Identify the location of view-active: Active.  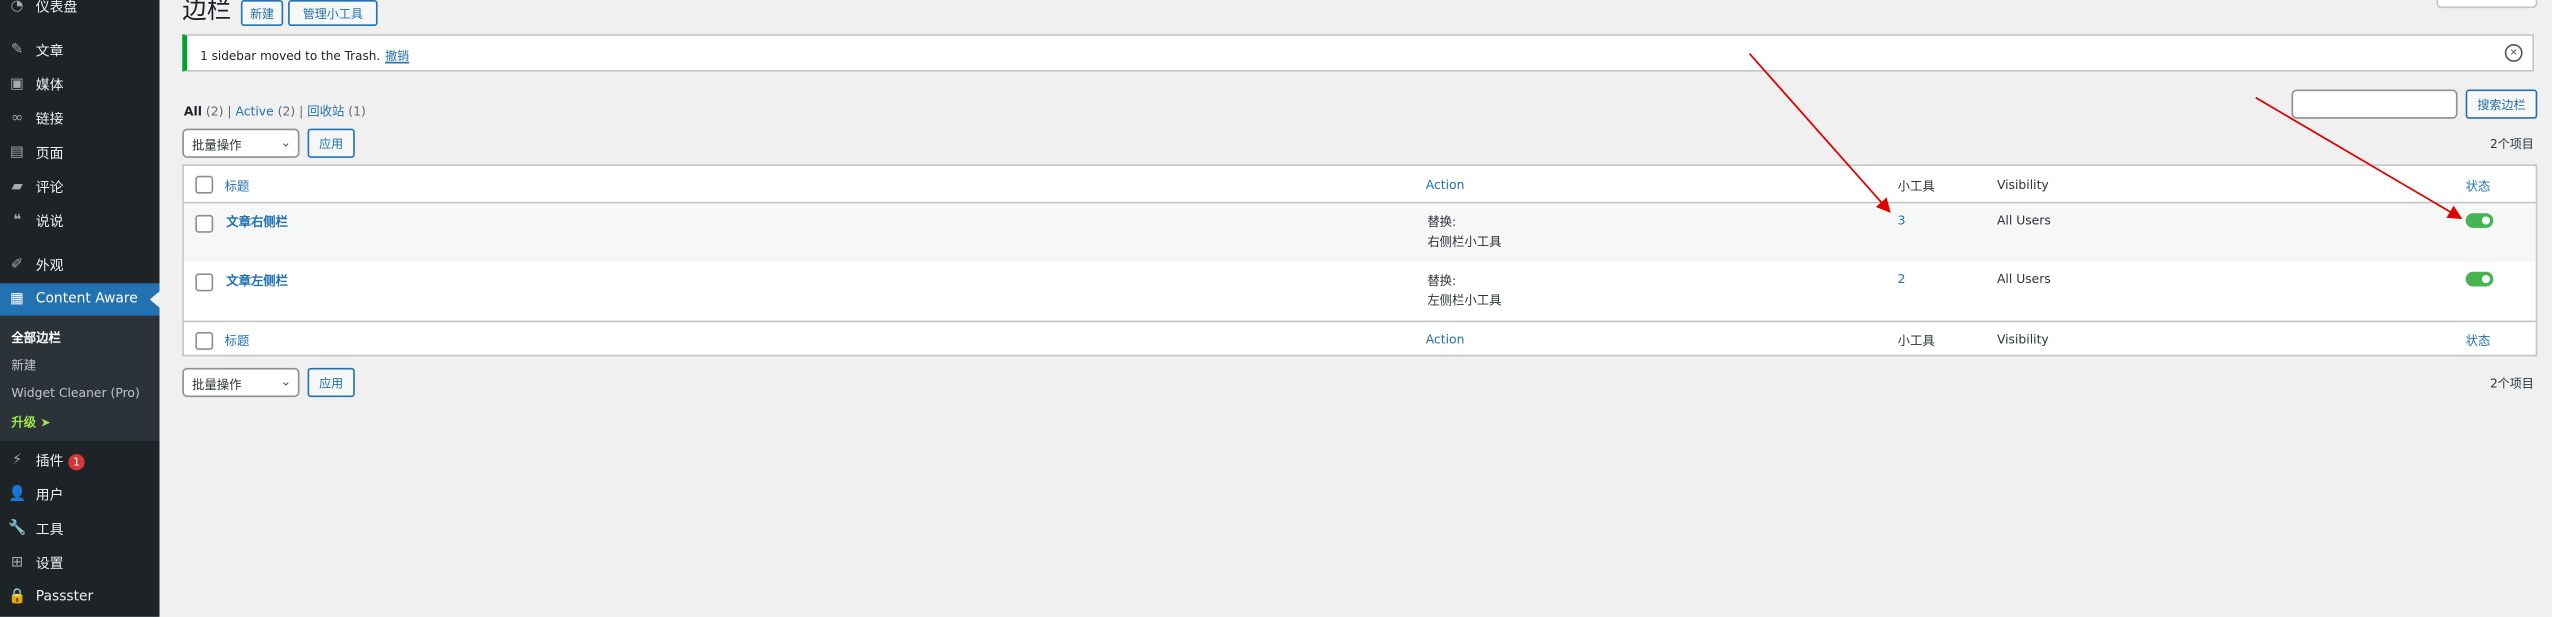
(254, 111).